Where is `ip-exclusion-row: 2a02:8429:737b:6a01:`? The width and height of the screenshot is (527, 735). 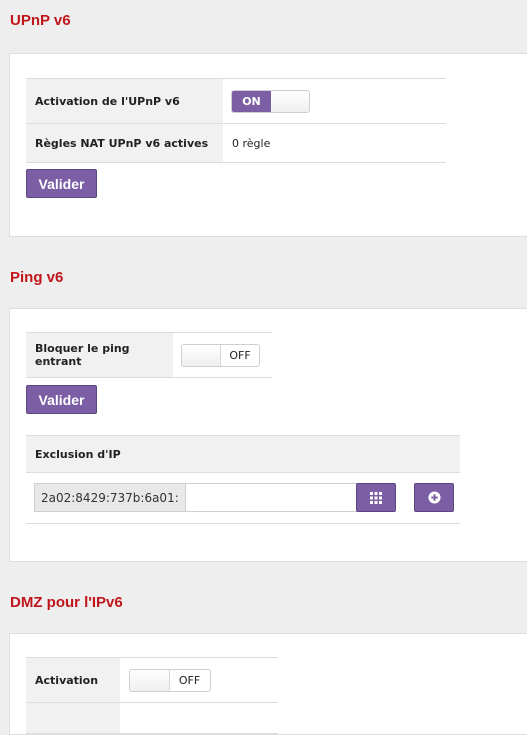
ip-exclusion-row: 2a02:8429:737b:6a01: is located at coordinates (243, 498).